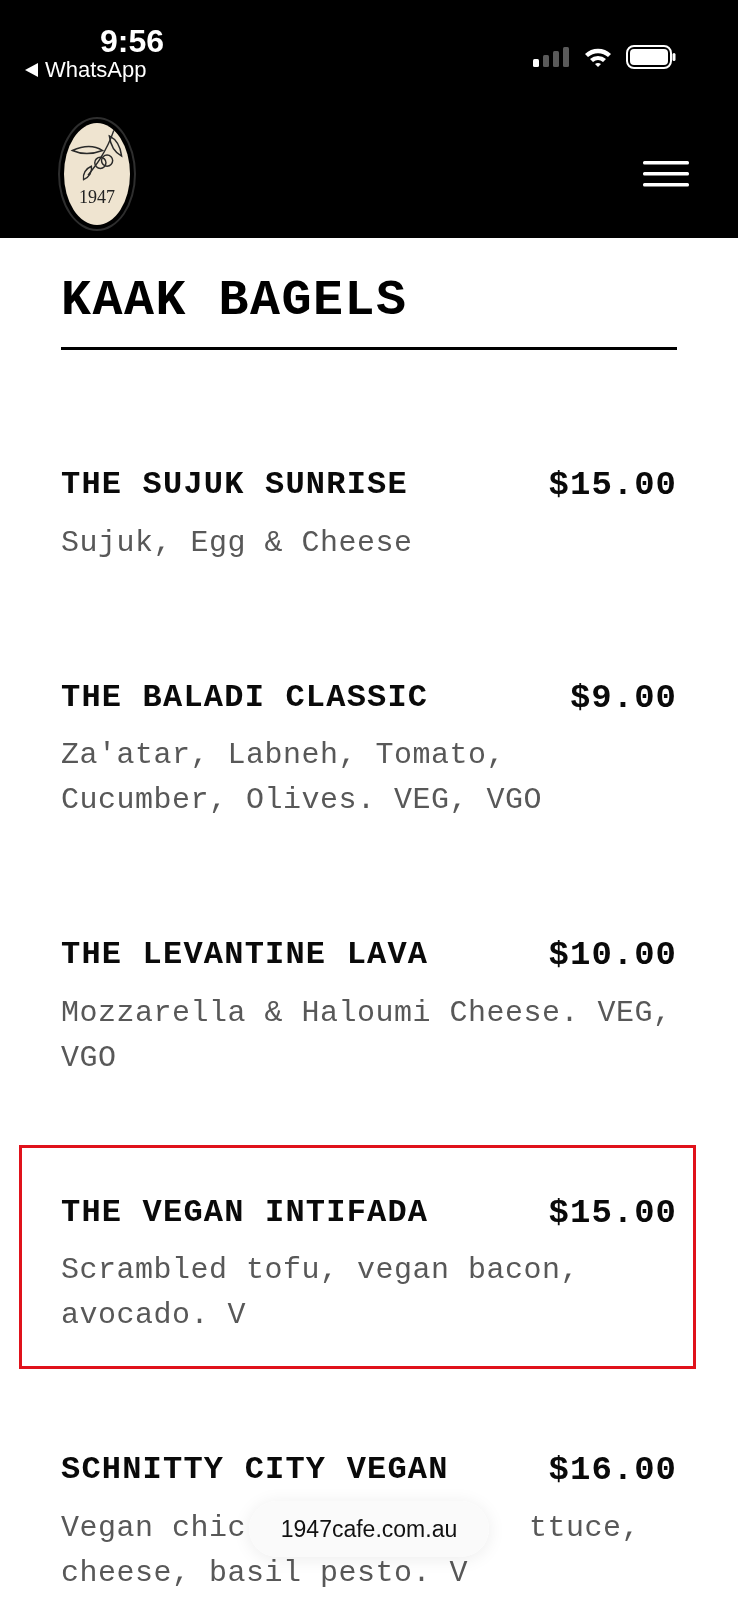 Image resolution: width=738 pixels, height=1600 pixels. I want to click on item-description: ttuce,, so click(585, 1528).